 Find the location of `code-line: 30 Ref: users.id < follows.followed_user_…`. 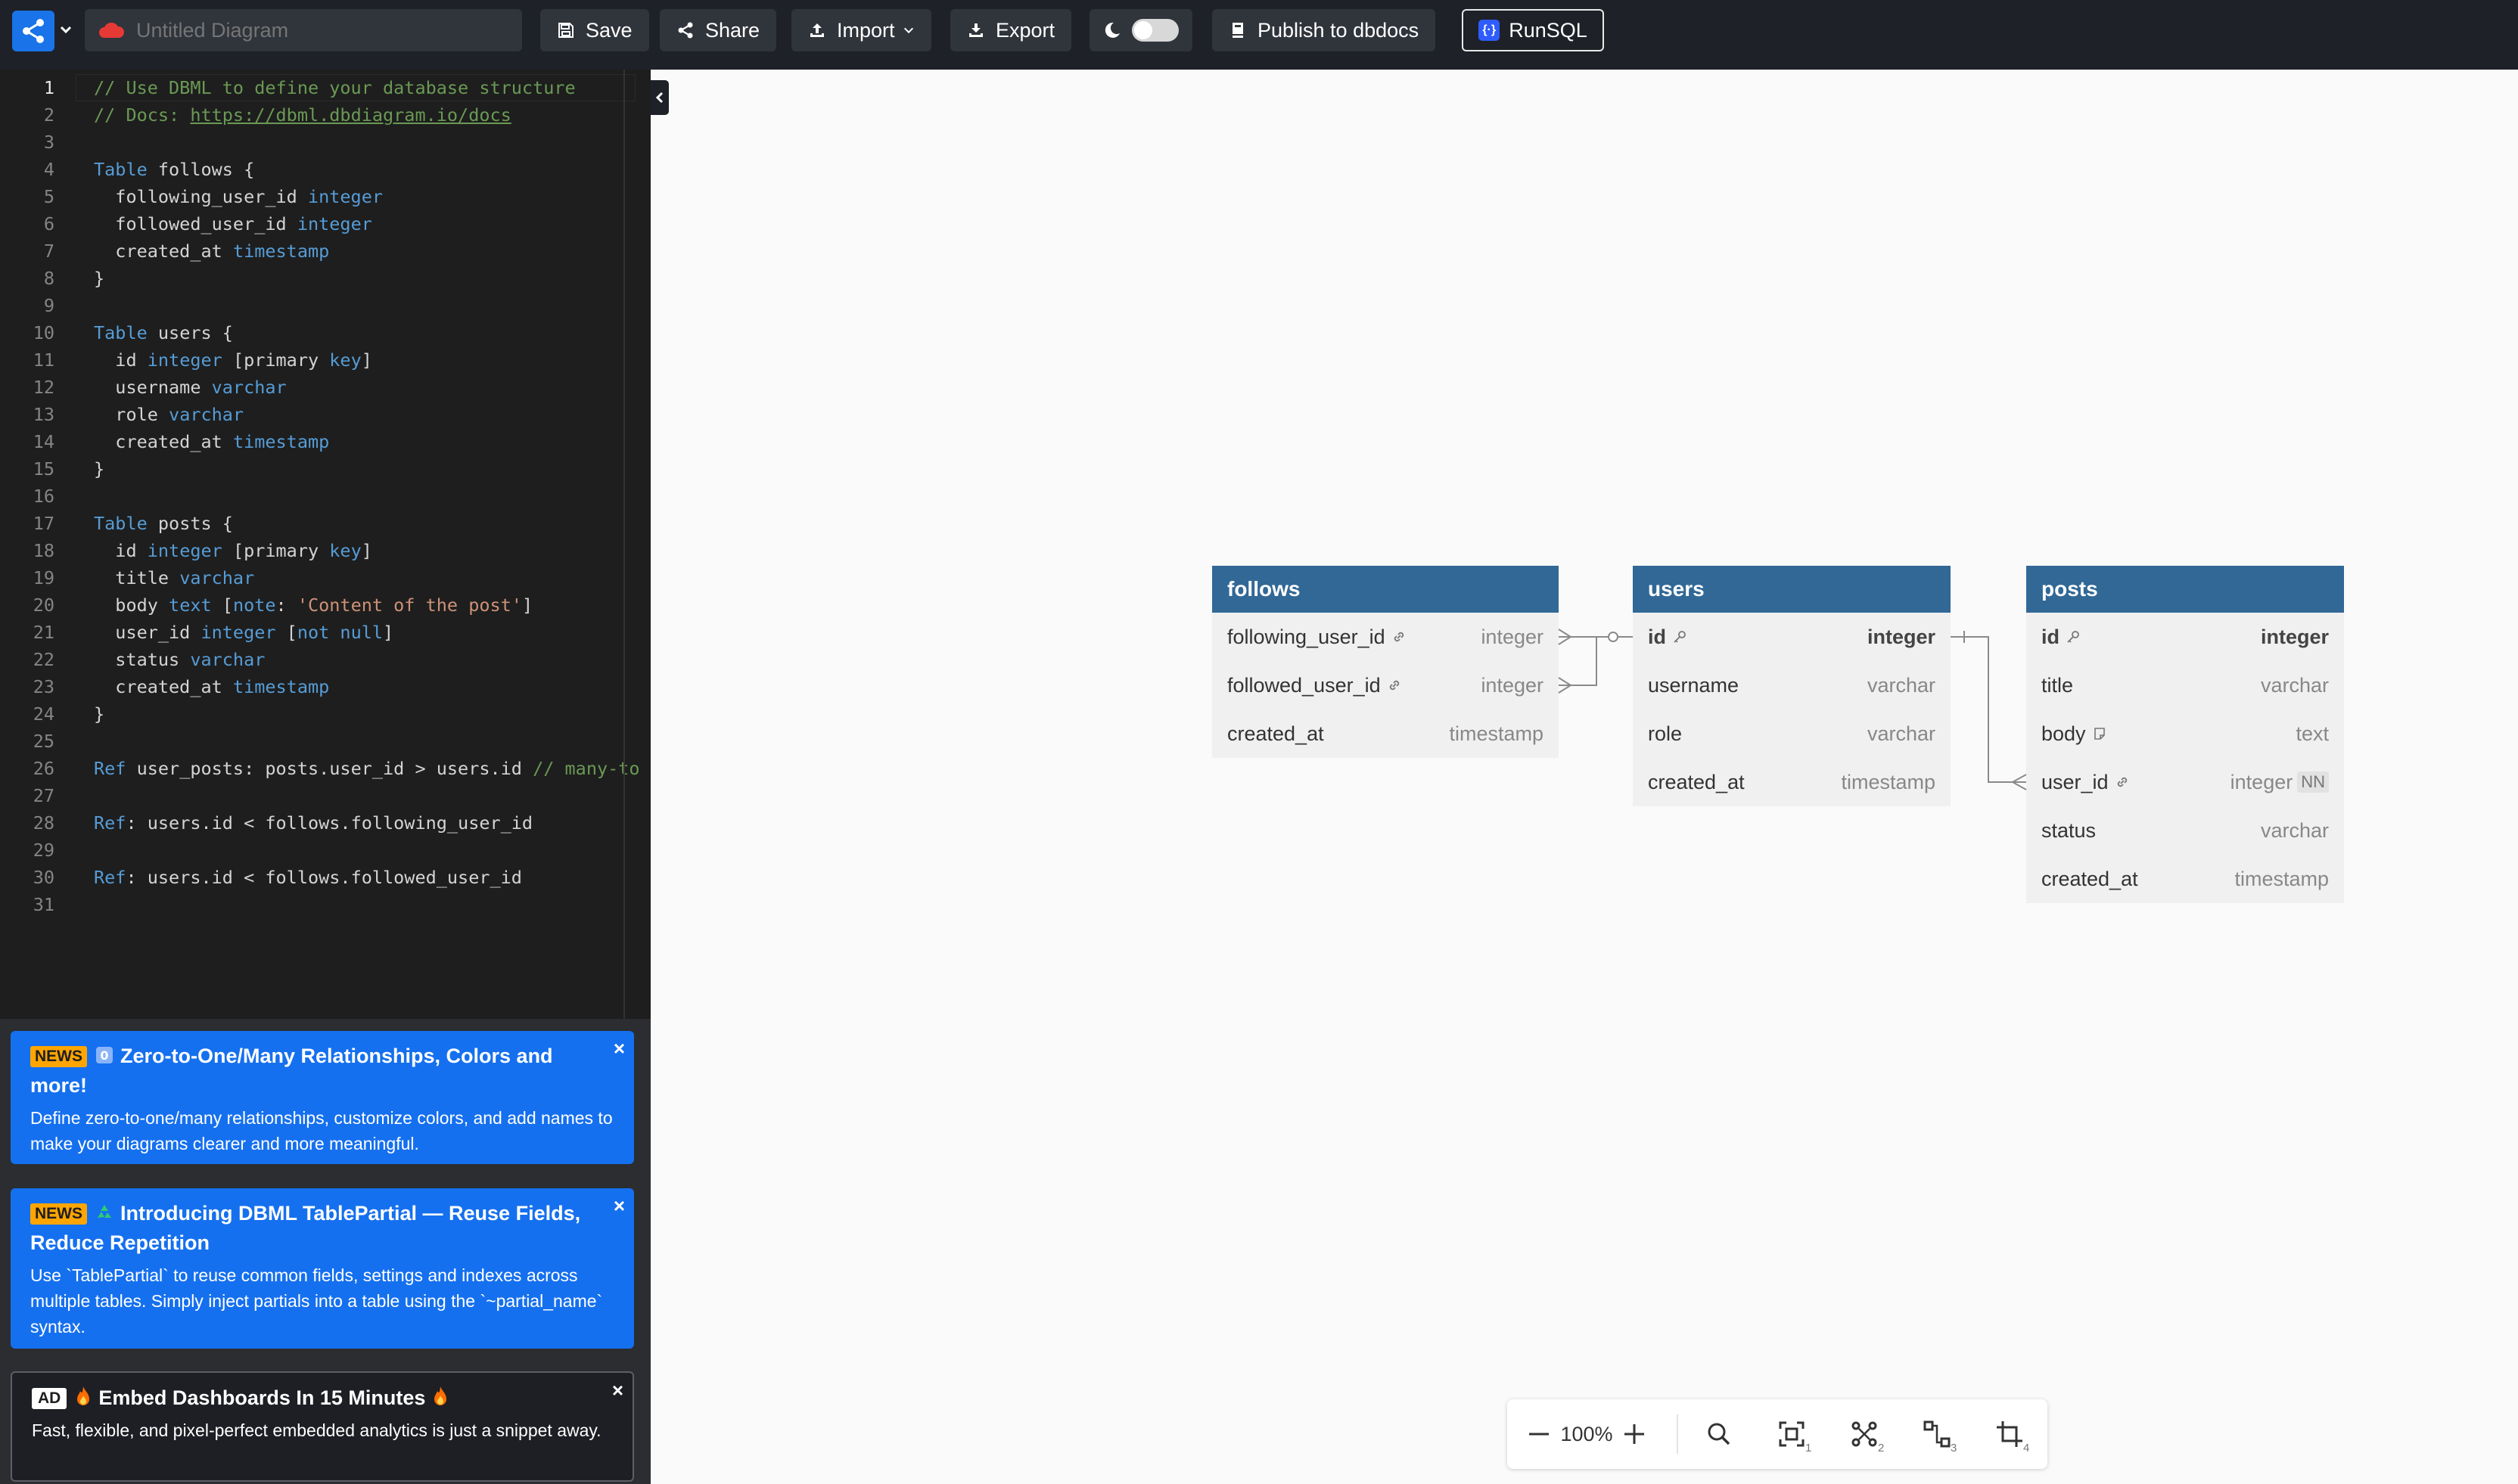

code-line: 30 Ref: users.id < follows.followed_user_… is located at coordinates (325, 877).